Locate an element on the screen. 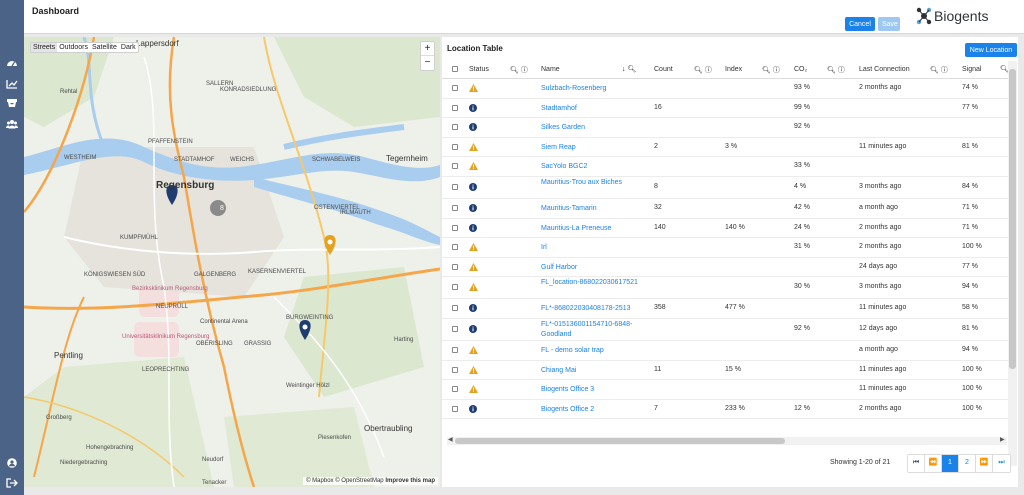 Image resolution: width=1024 pixels, height=495 pixels. table-row: Biogents Office 3 11 minutes ago 100 % is located at coordinates (725, 390).